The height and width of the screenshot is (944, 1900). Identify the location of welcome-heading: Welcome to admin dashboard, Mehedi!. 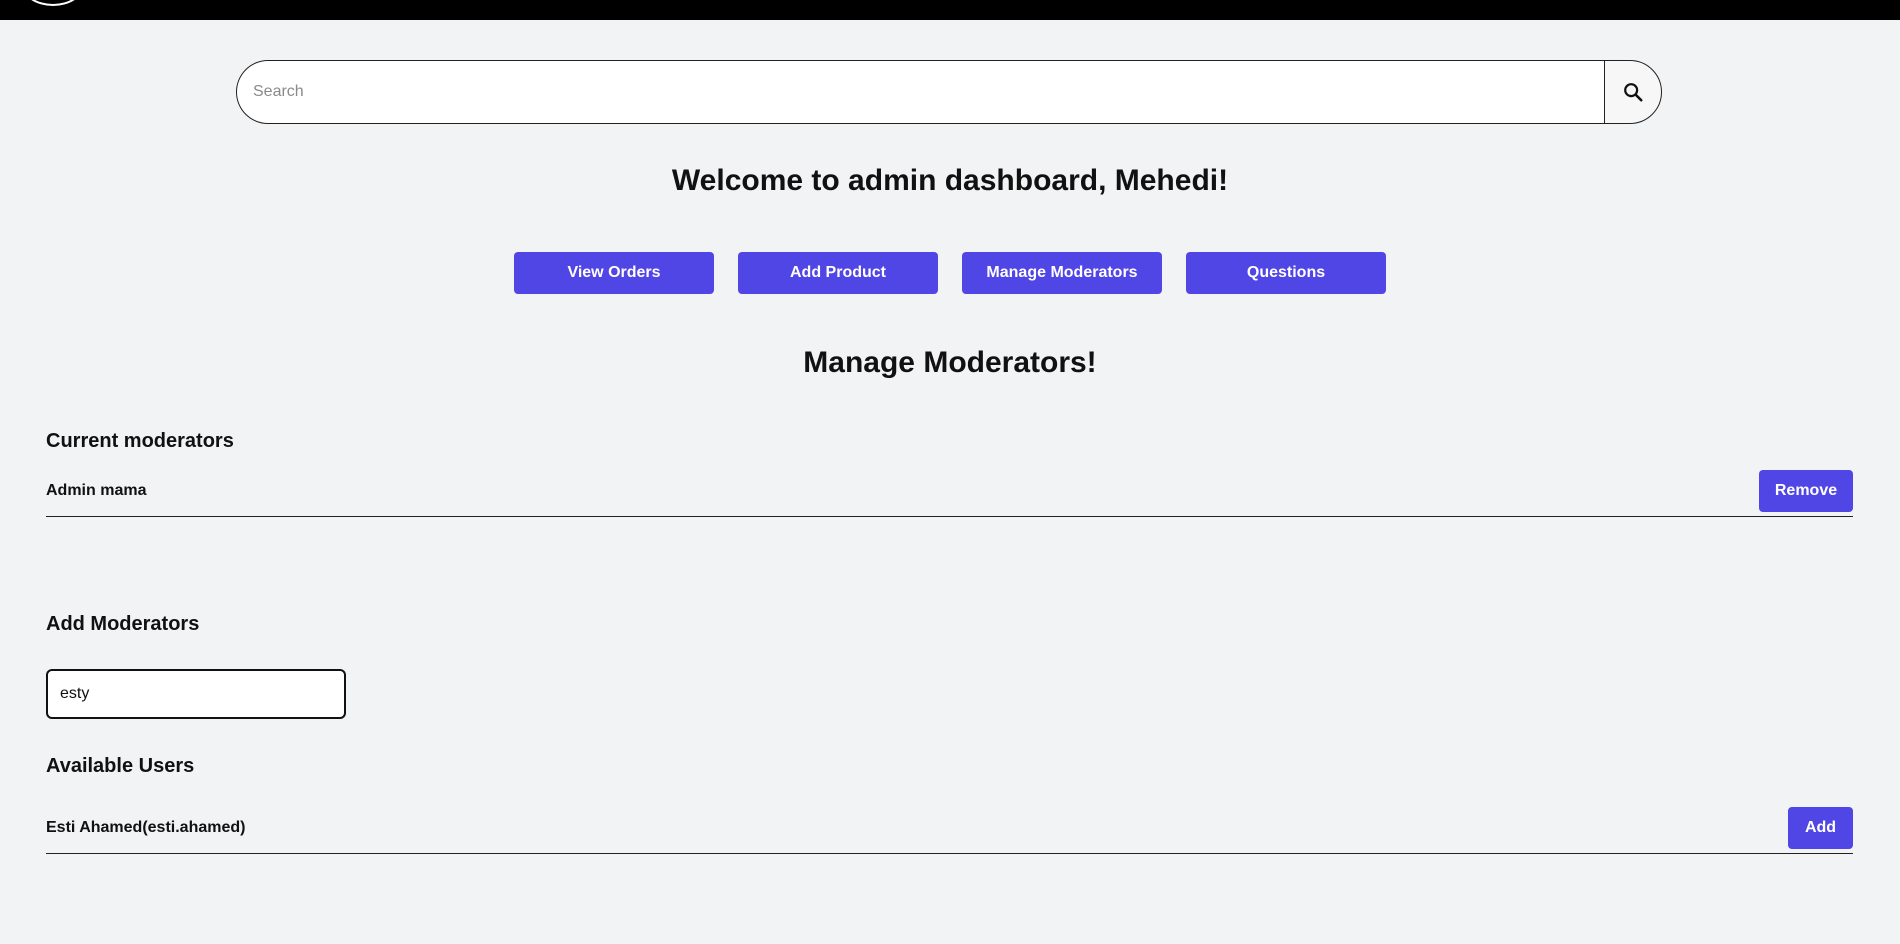
(950, 180).